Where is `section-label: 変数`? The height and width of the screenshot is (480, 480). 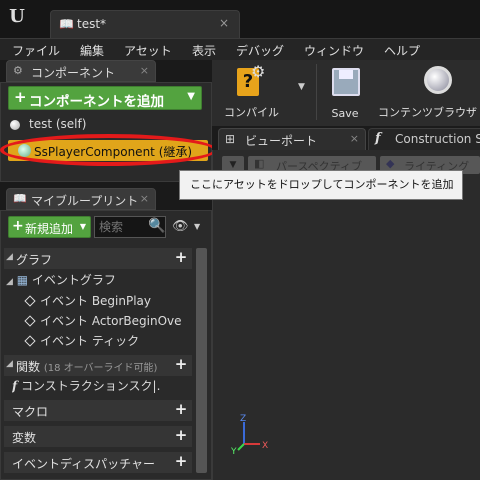 section-label: 変数 is located at coordinates (24, 438).